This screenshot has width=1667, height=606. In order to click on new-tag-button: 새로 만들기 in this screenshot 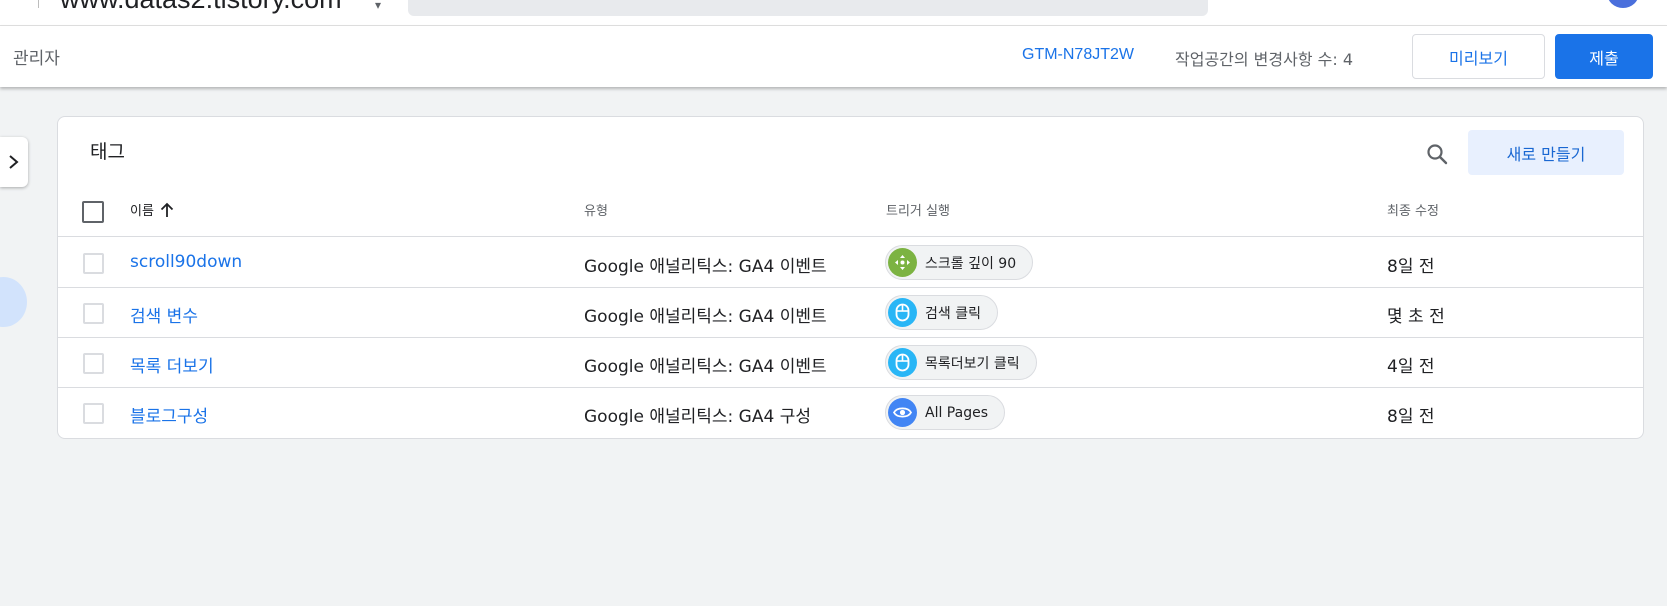, I will do `click(1546, 152)`.